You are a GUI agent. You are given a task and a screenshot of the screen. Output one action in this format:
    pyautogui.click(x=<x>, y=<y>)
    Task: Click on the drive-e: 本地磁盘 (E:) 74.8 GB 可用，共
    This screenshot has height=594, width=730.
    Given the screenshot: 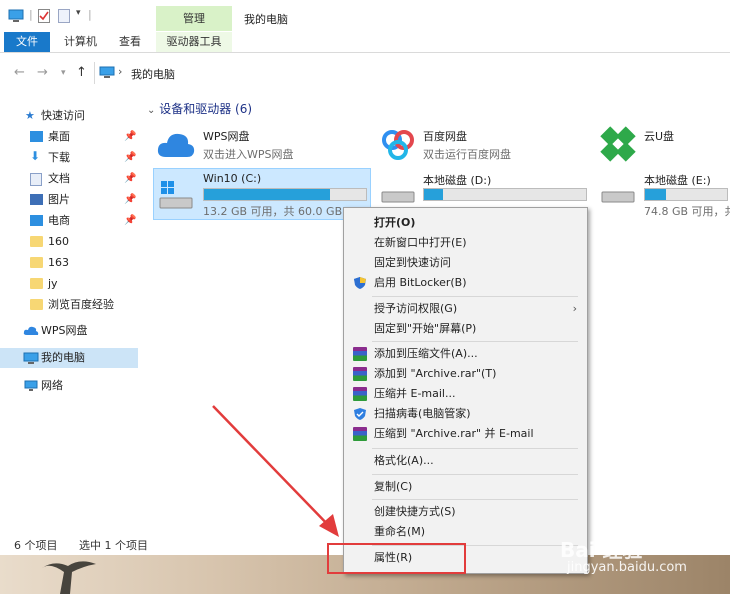 What is the action you would take?
    pyautogui.click(x=665, y=196)
    